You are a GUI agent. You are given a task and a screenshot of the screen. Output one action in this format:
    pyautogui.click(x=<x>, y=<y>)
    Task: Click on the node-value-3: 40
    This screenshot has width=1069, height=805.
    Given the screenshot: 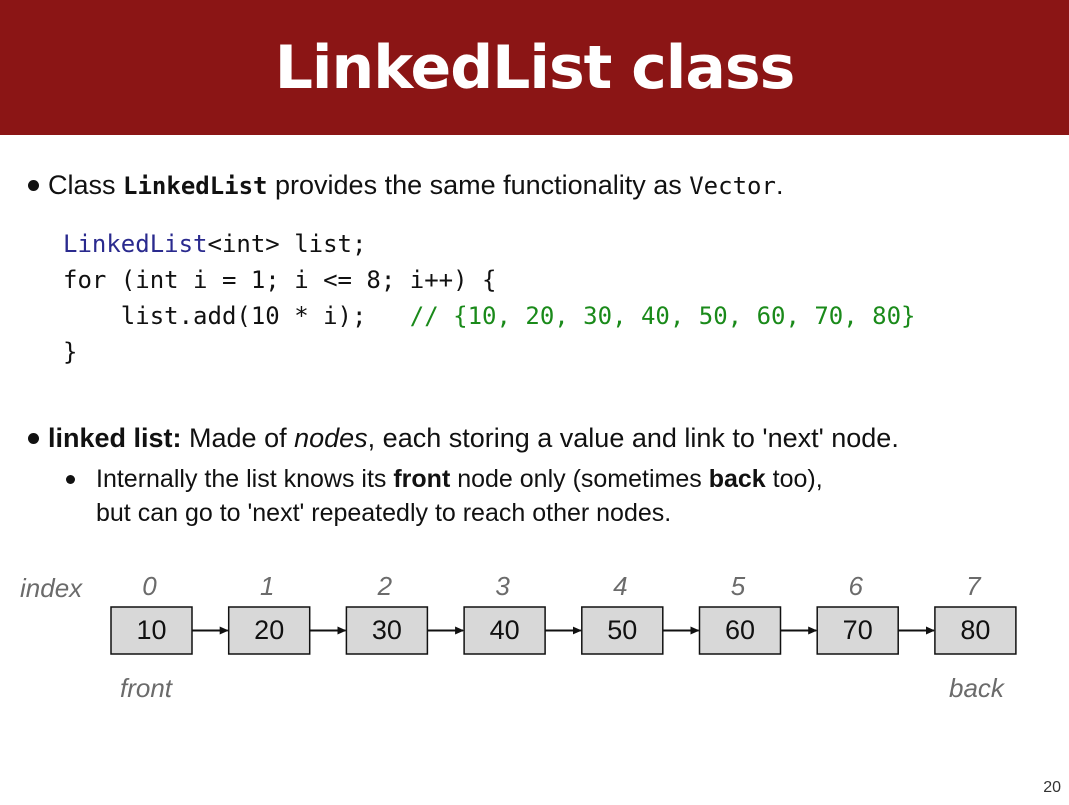 What is the action you would take?
    pyautogui.click(x=505, y=630)
    